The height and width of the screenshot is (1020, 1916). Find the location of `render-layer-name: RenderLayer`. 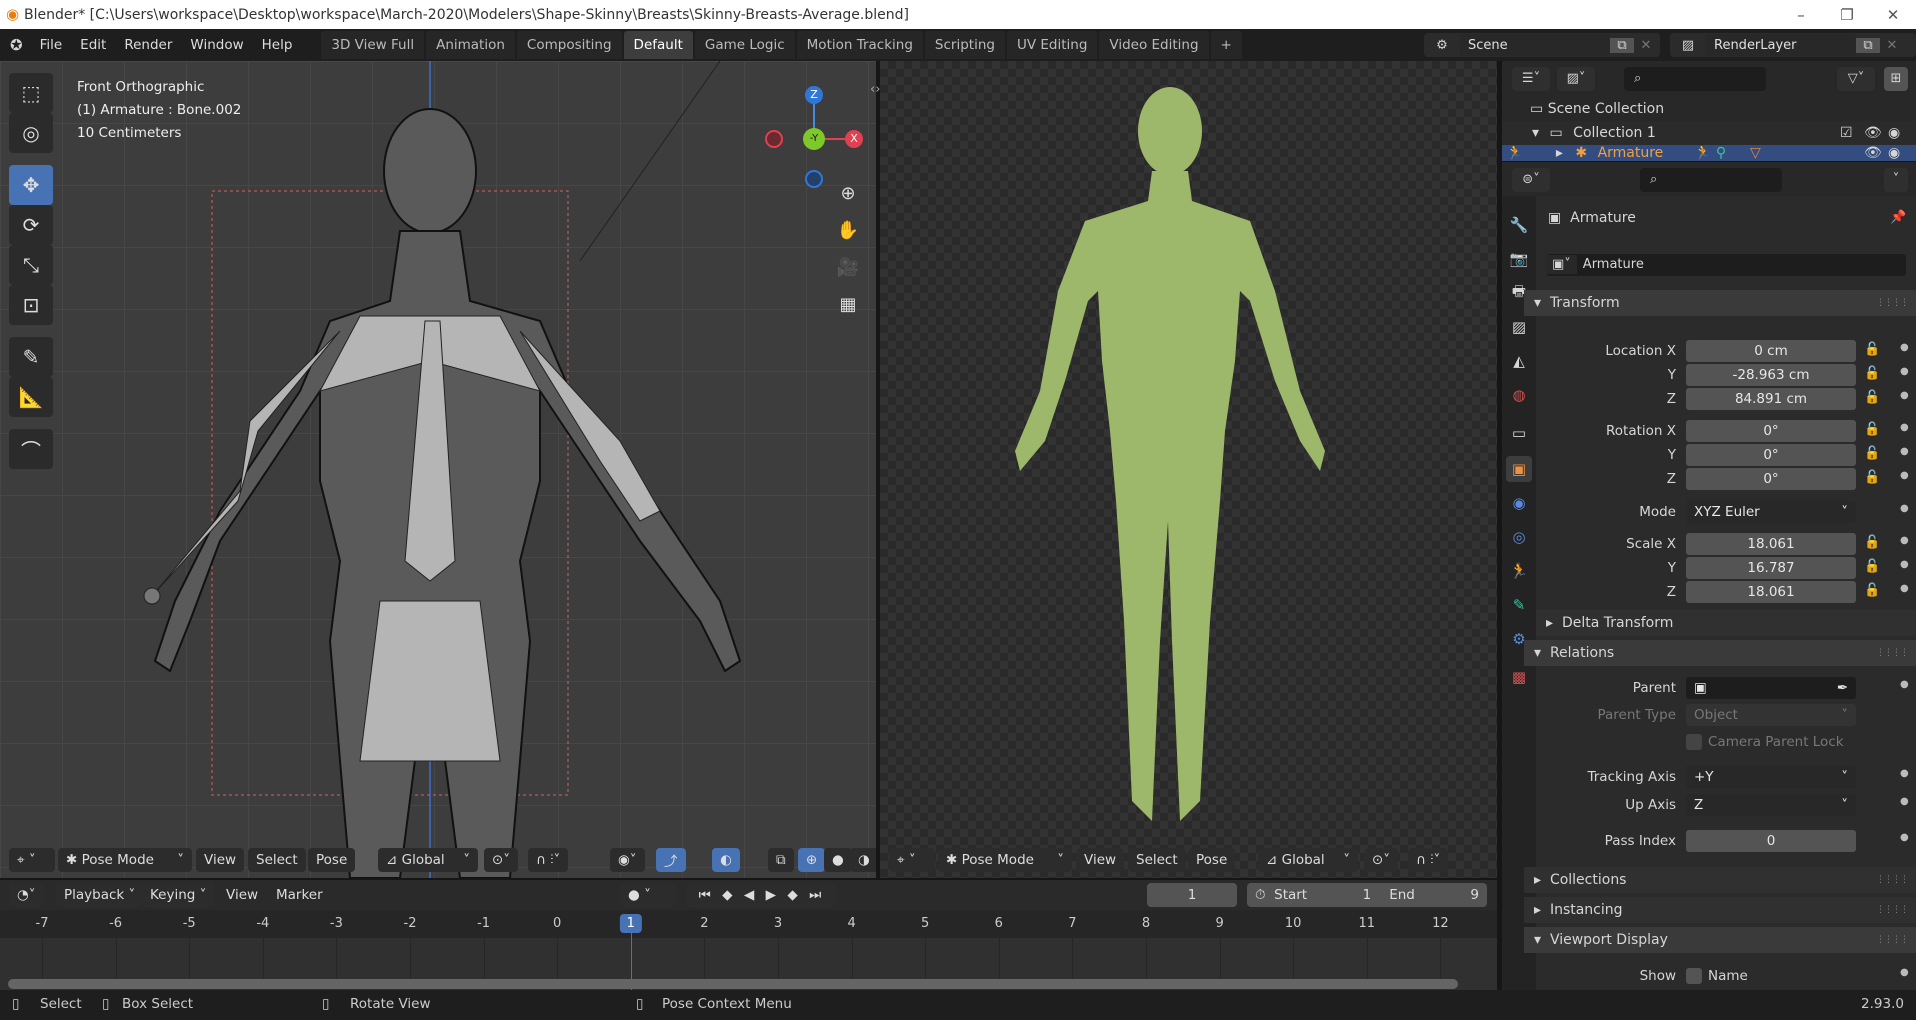

render-layer-name: RenderLayer is located at coordinates (1781, 45).